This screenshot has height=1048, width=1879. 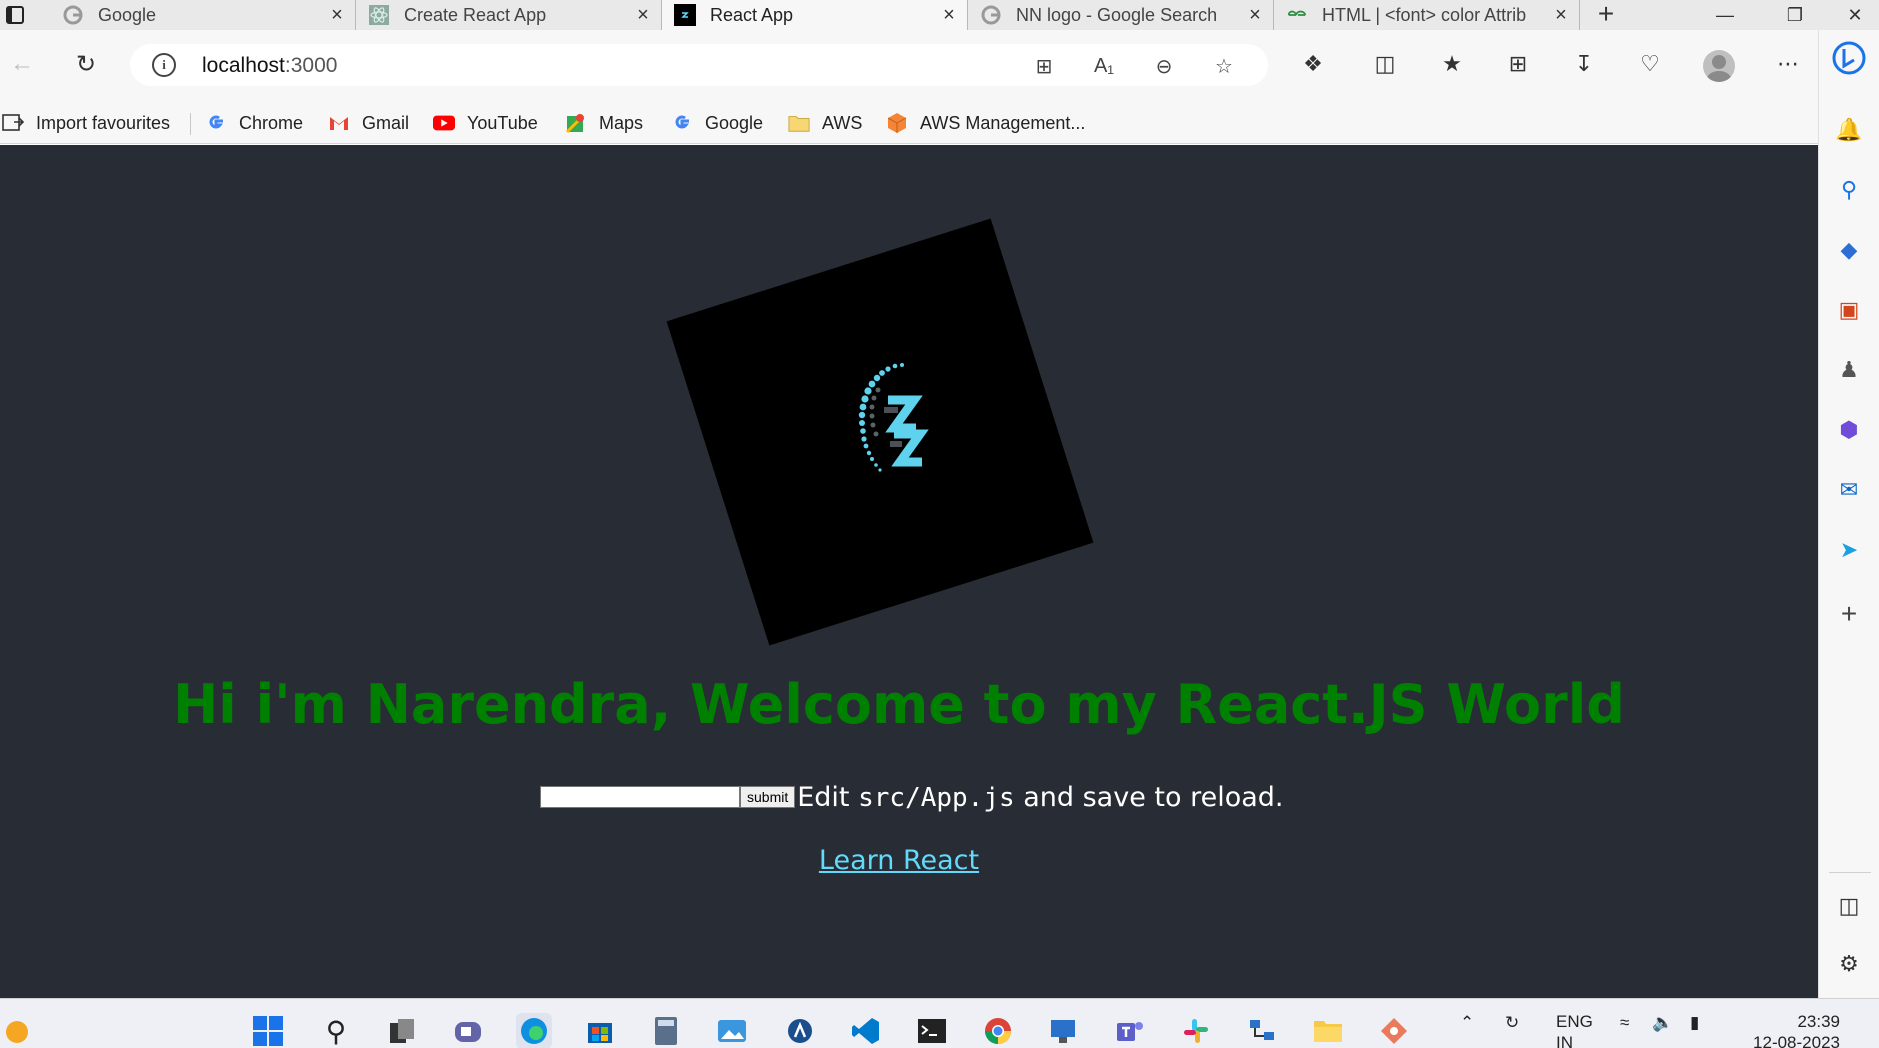 What do you see at coordinates (1849, 614) in the screenshot?
I see `add-sidebar-app-icon: +` at bounding box center [1849, 614].